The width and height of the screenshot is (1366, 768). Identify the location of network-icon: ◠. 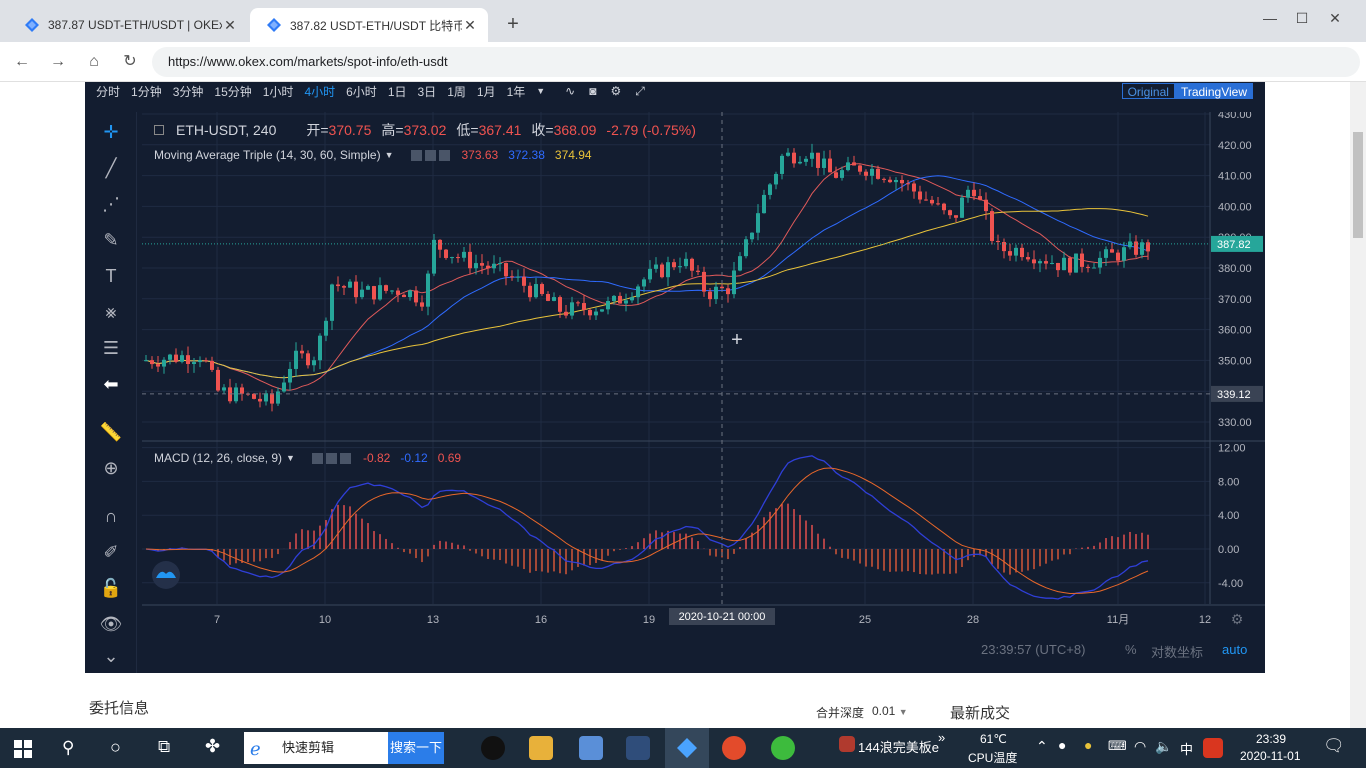
(1140, 746).